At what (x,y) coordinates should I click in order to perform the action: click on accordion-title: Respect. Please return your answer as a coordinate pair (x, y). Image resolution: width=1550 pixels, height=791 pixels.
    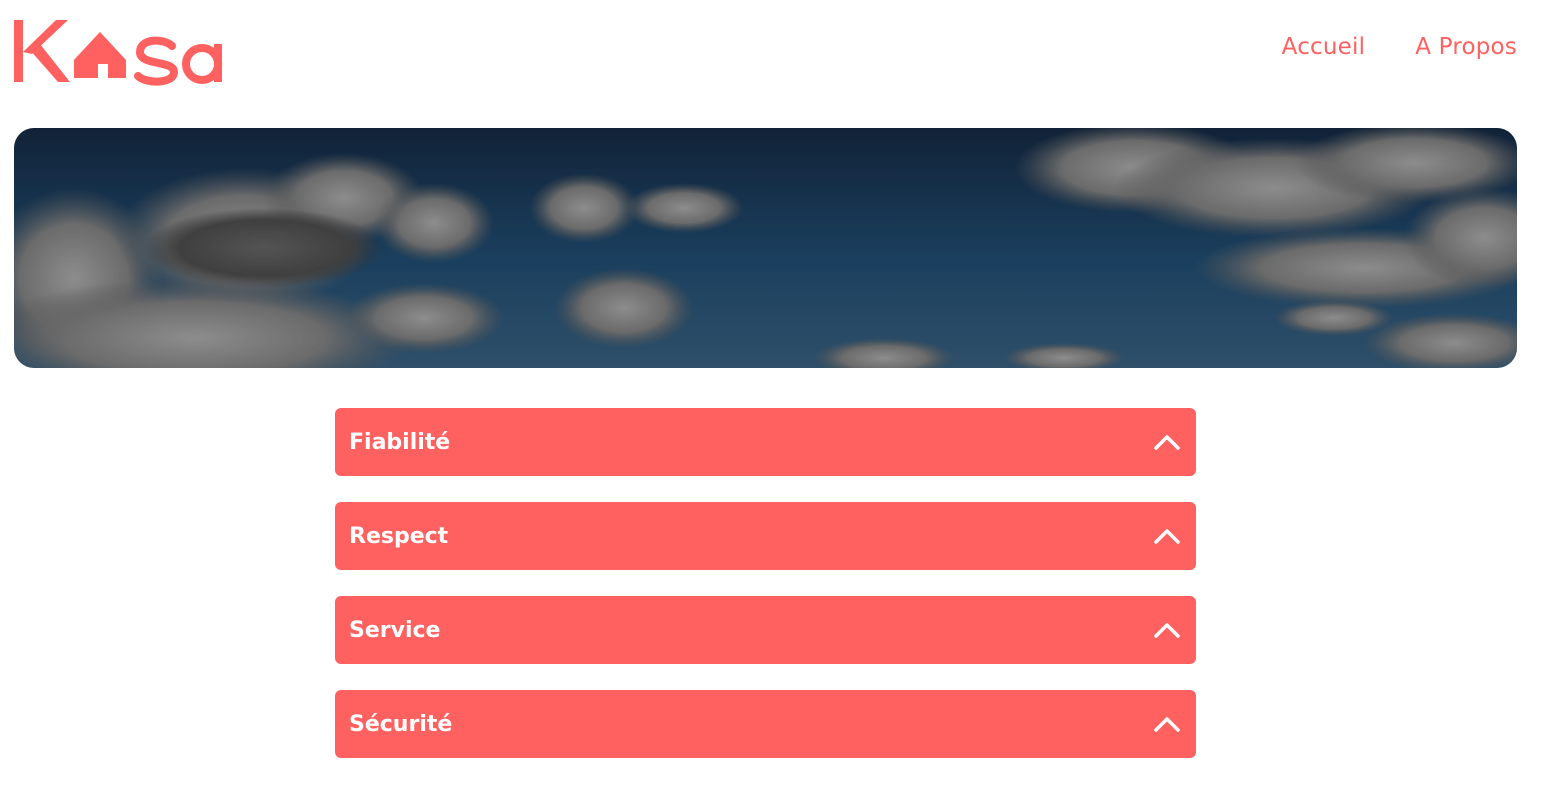
    Looking at the image, I should click on (399, 536).